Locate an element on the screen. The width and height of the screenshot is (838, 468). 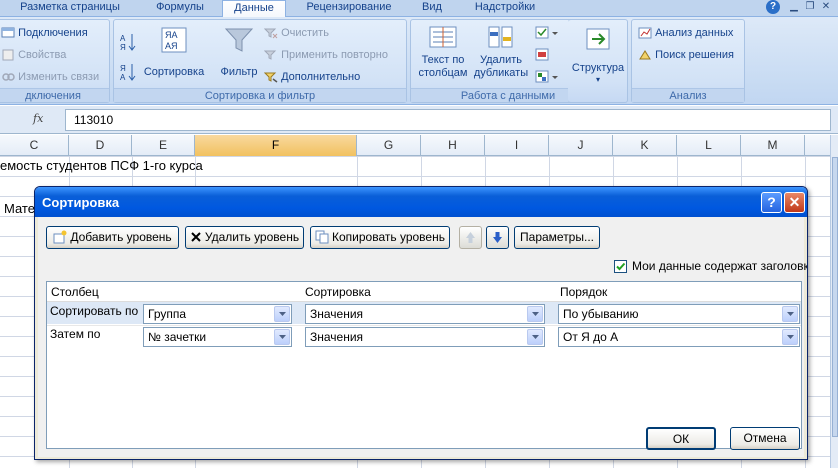
sheet-title-cell: емость студентов ПСФ 1-го курса is located at coordinates (101, 165).